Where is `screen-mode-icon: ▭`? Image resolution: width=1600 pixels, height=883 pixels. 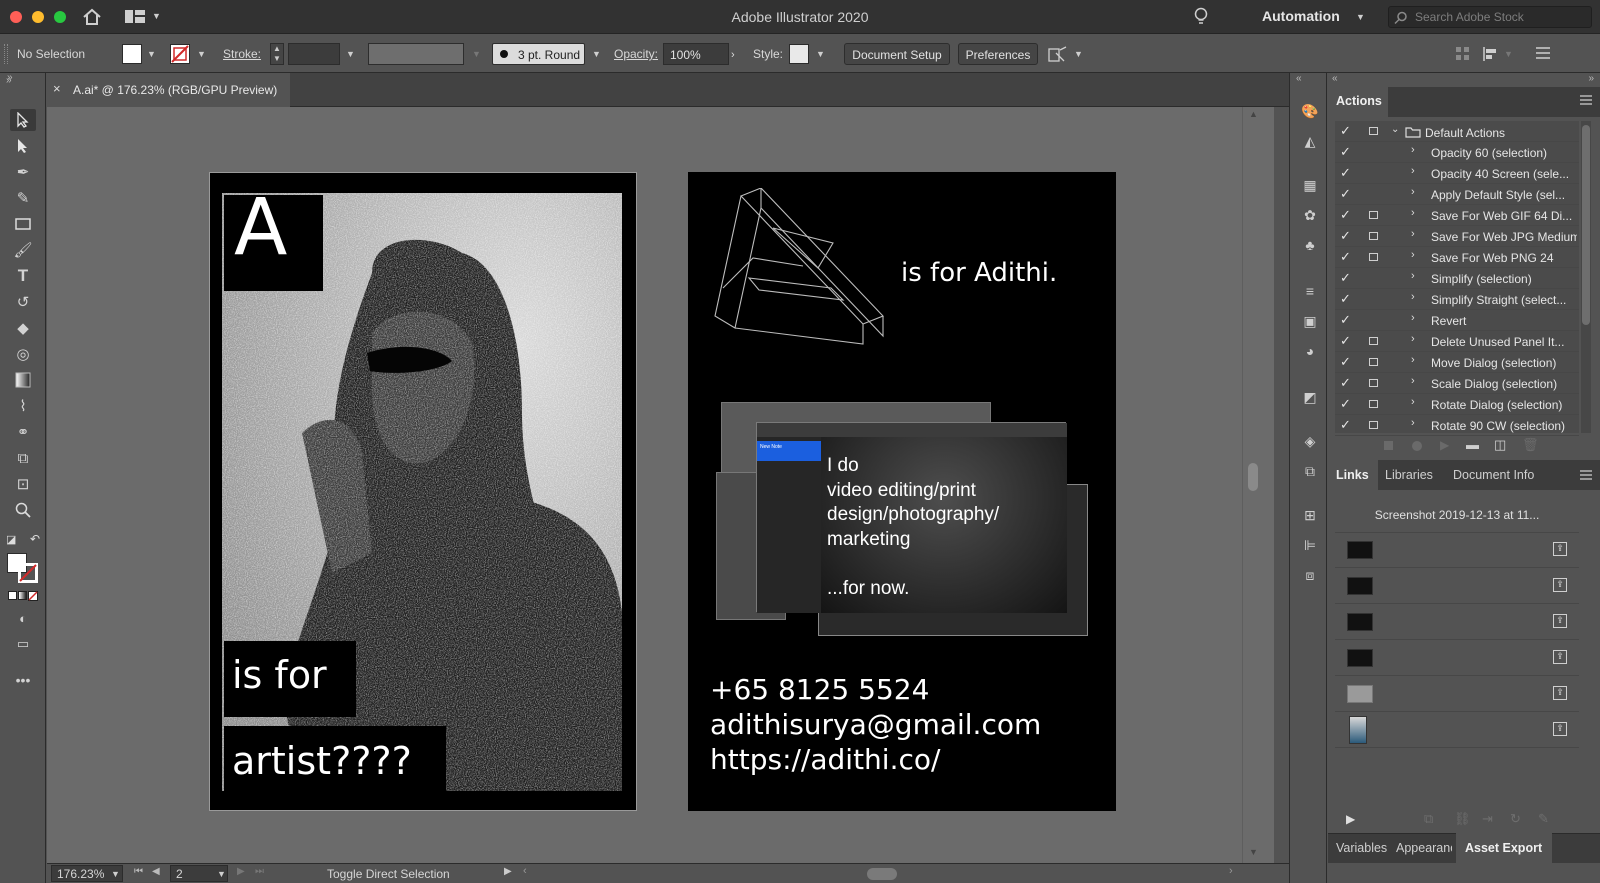 screen-mode-icon: ▭ is located at coordinates (23, 644).